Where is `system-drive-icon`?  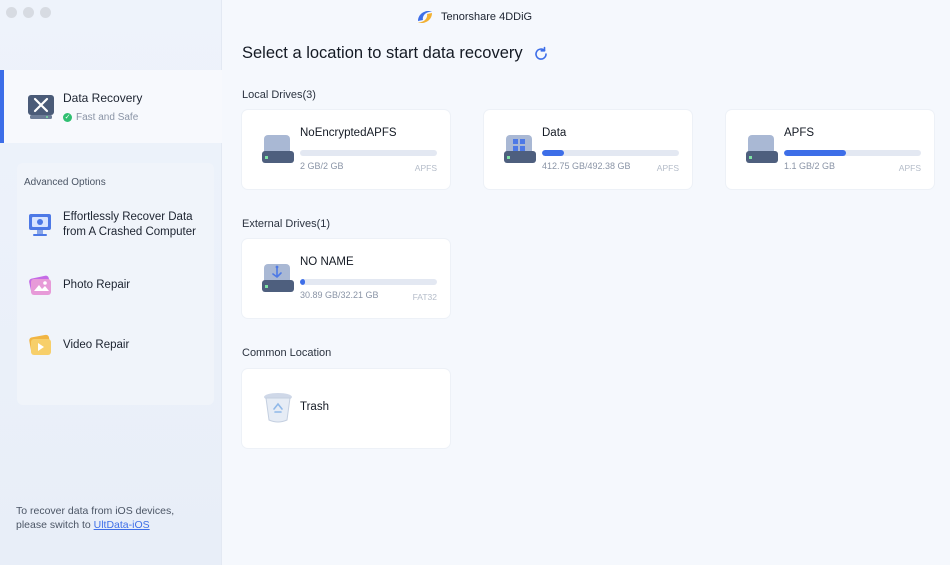 system-drive-icon is located at coordinates (520, 149).